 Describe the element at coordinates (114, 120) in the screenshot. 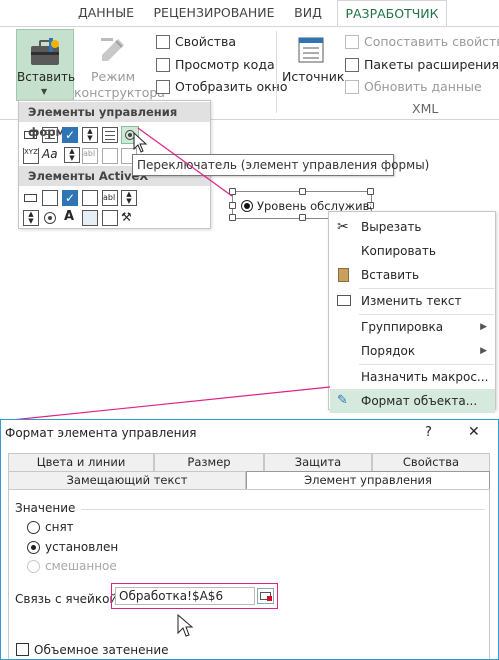

I see `form-controls-header: Элементы управления формы` at that location.